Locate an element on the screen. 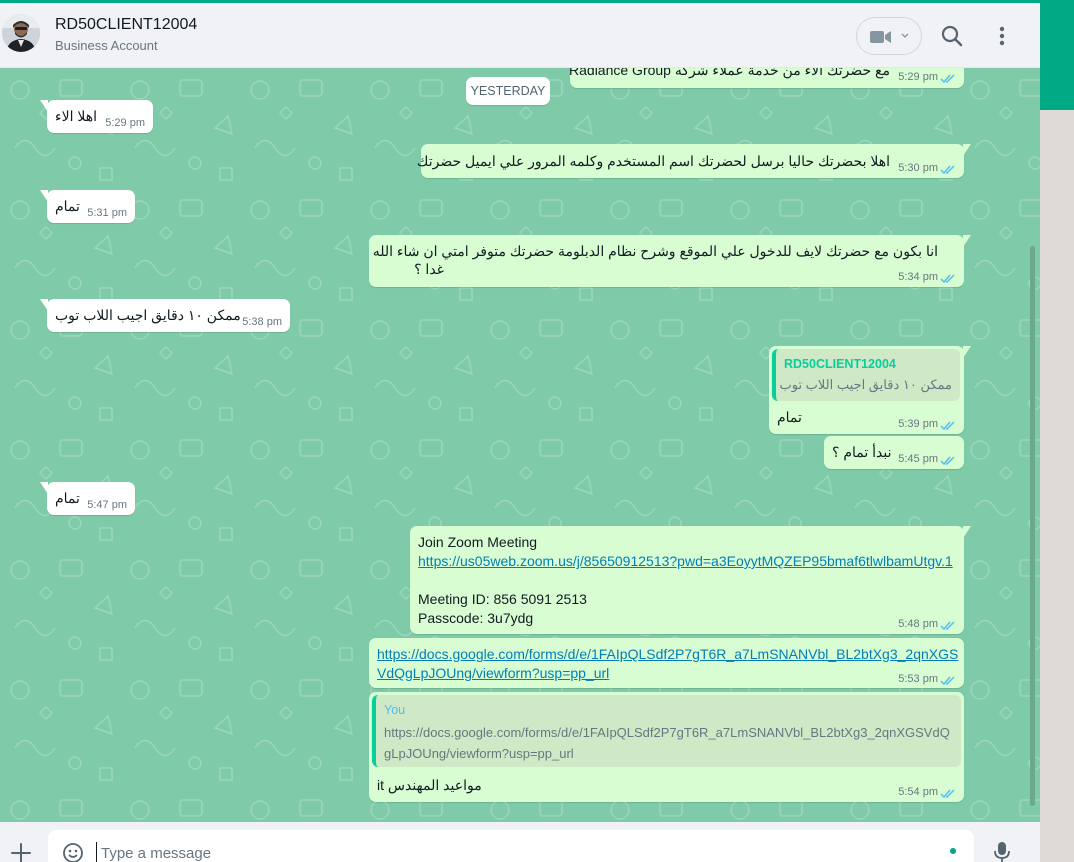  quoted-sender: RD50CLIENT12004 is located at coordinates (840, 364).